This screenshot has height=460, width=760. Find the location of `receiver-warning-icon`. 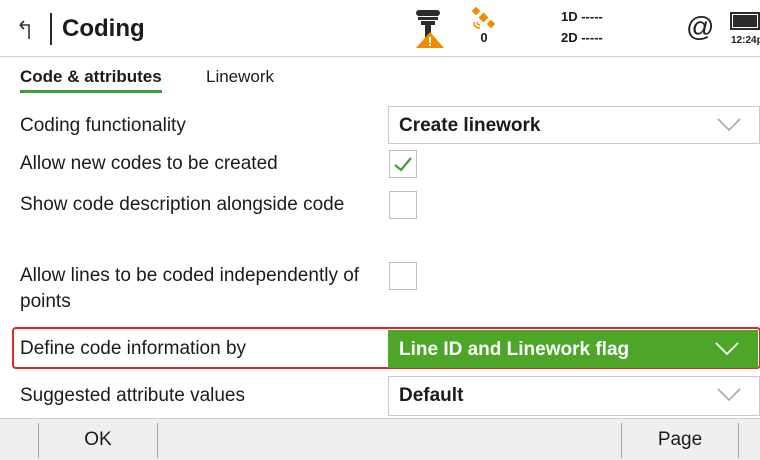

receiver-warning-icon is located at coordinates (430, 29).